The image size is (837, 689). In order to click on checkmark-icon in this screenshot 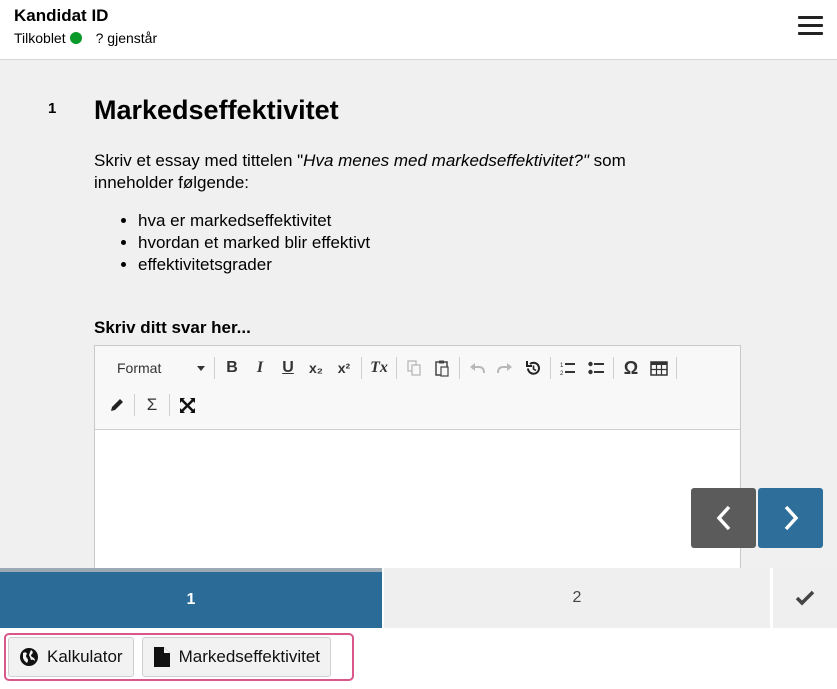, I will do `click(805, 598)`.